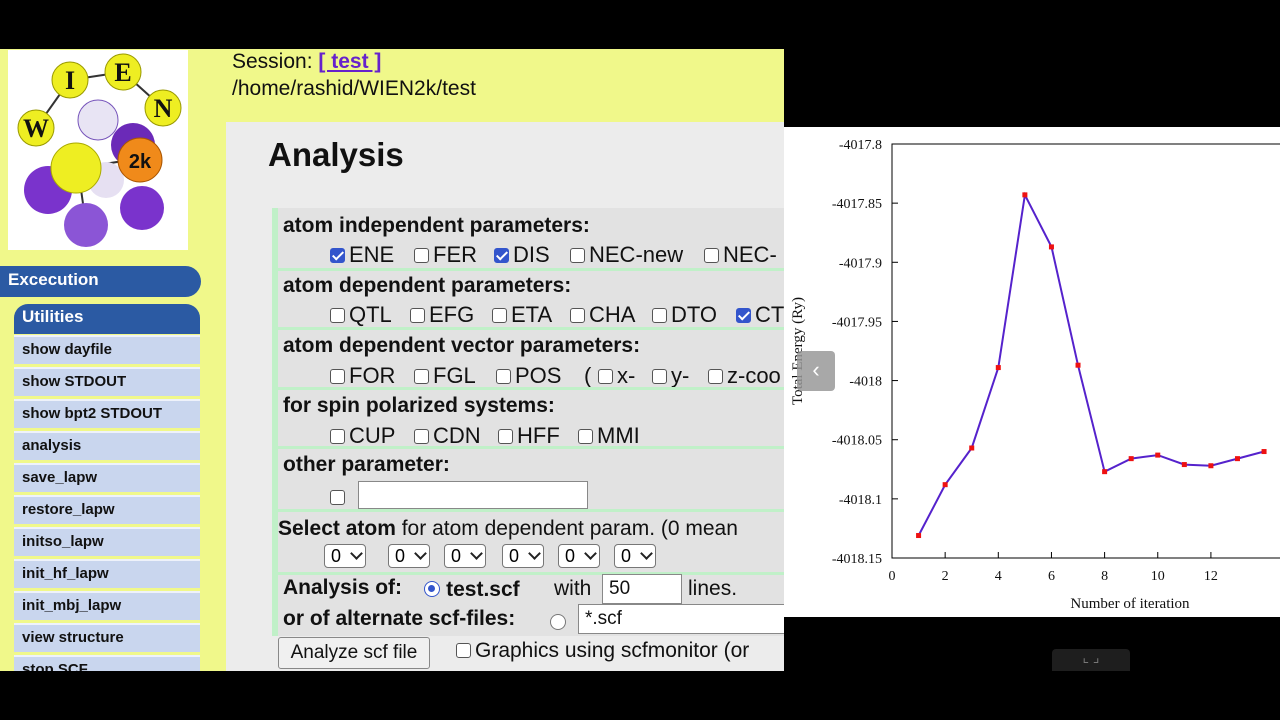 The image size is (1280, 720). I want to click on checkbox-other, so click(339, 497).